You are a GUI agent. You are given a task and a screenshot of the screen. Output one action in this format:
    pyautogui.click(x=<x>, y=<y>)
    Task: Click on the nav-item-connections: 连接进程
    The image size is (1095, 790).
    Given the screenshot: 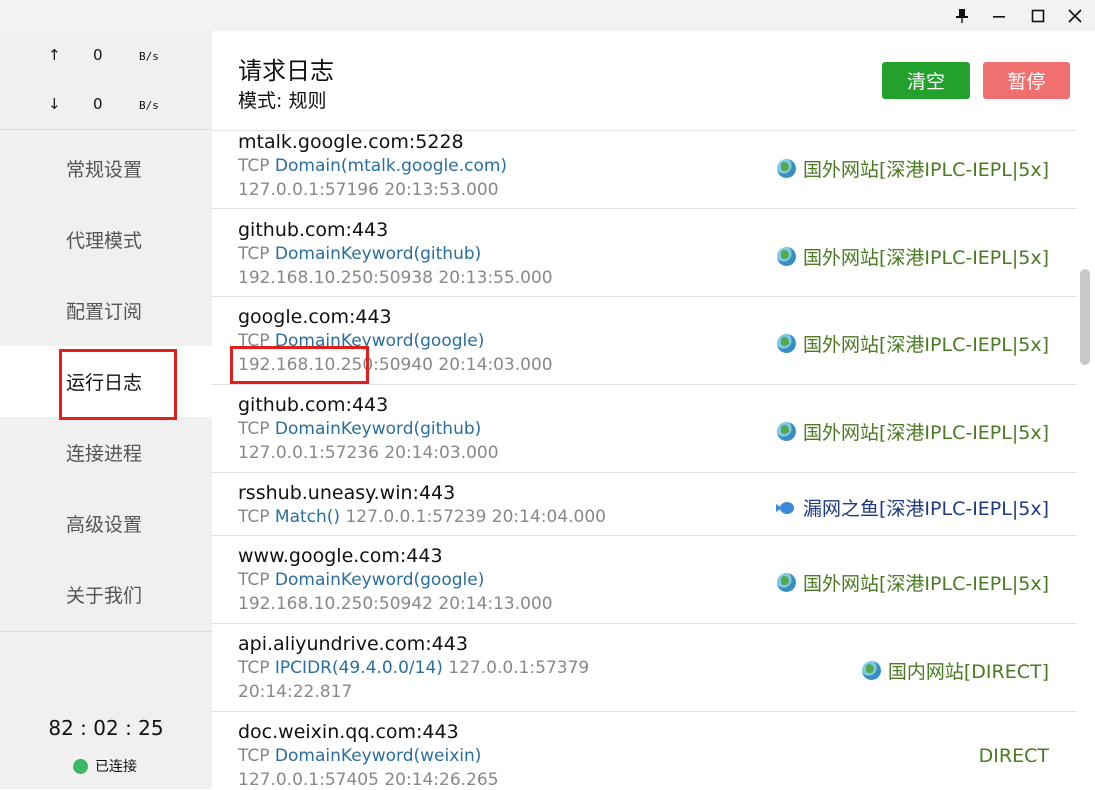 What is the action you would take?
    pyautogui.click(x=106, y=452)
    